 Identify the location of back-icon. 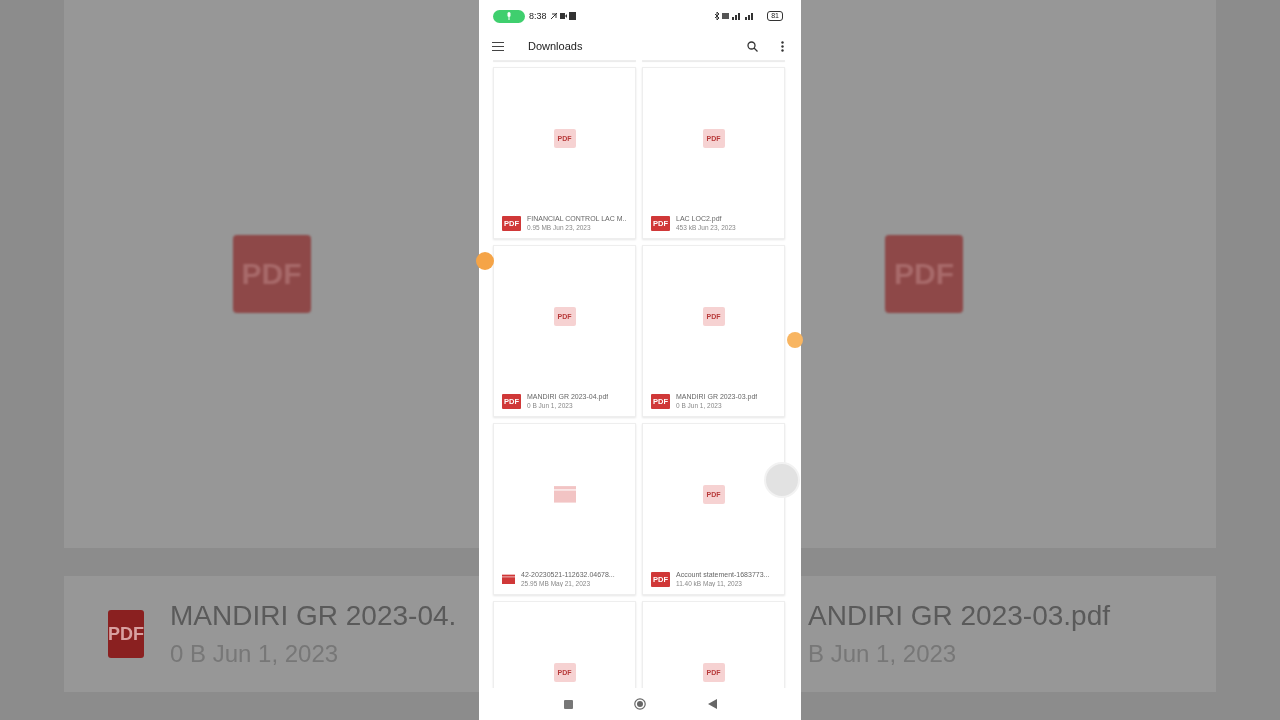
(712, 704).